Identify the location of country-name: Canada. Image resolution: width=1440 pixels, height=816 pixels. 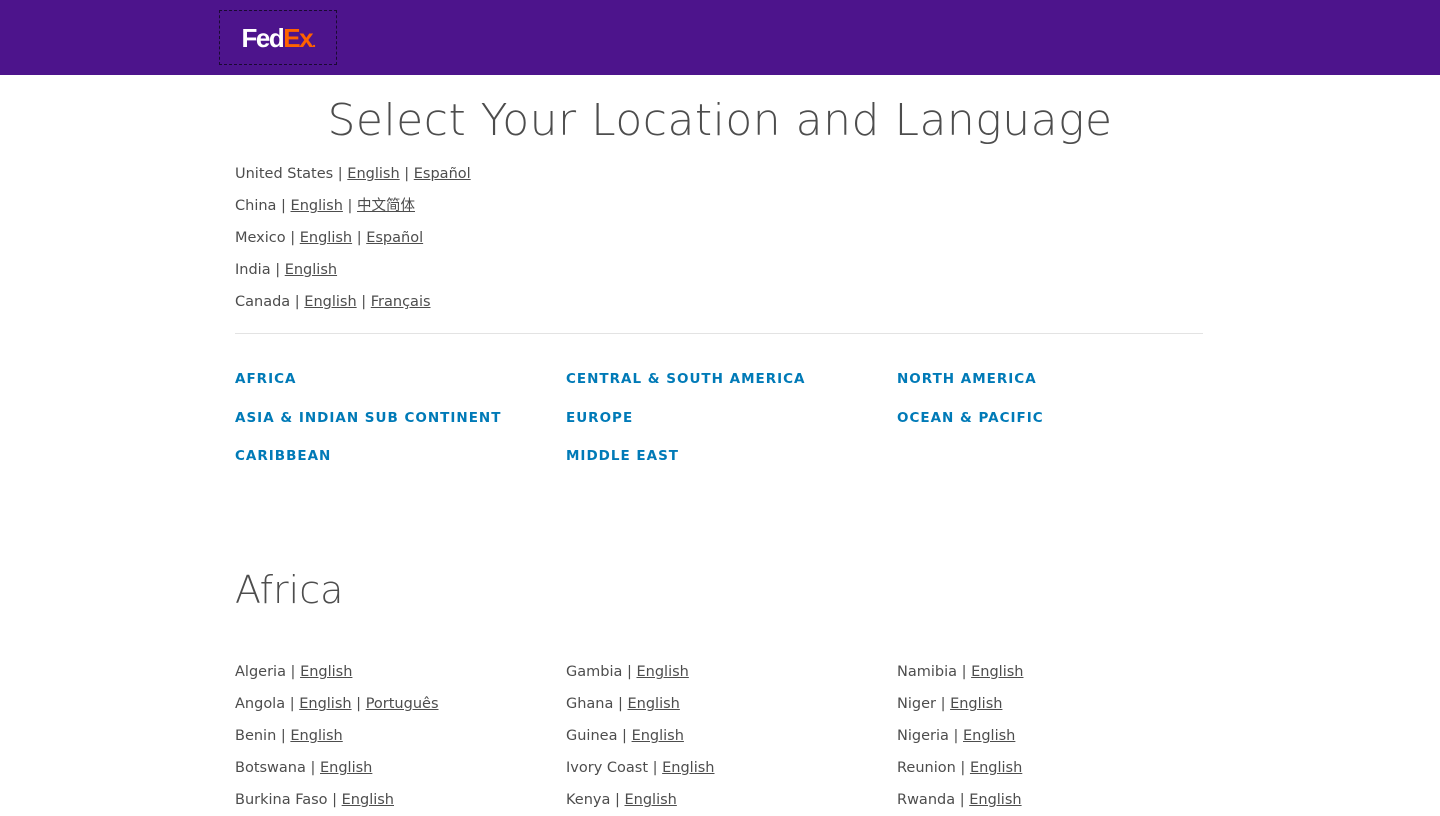
(263, 302).